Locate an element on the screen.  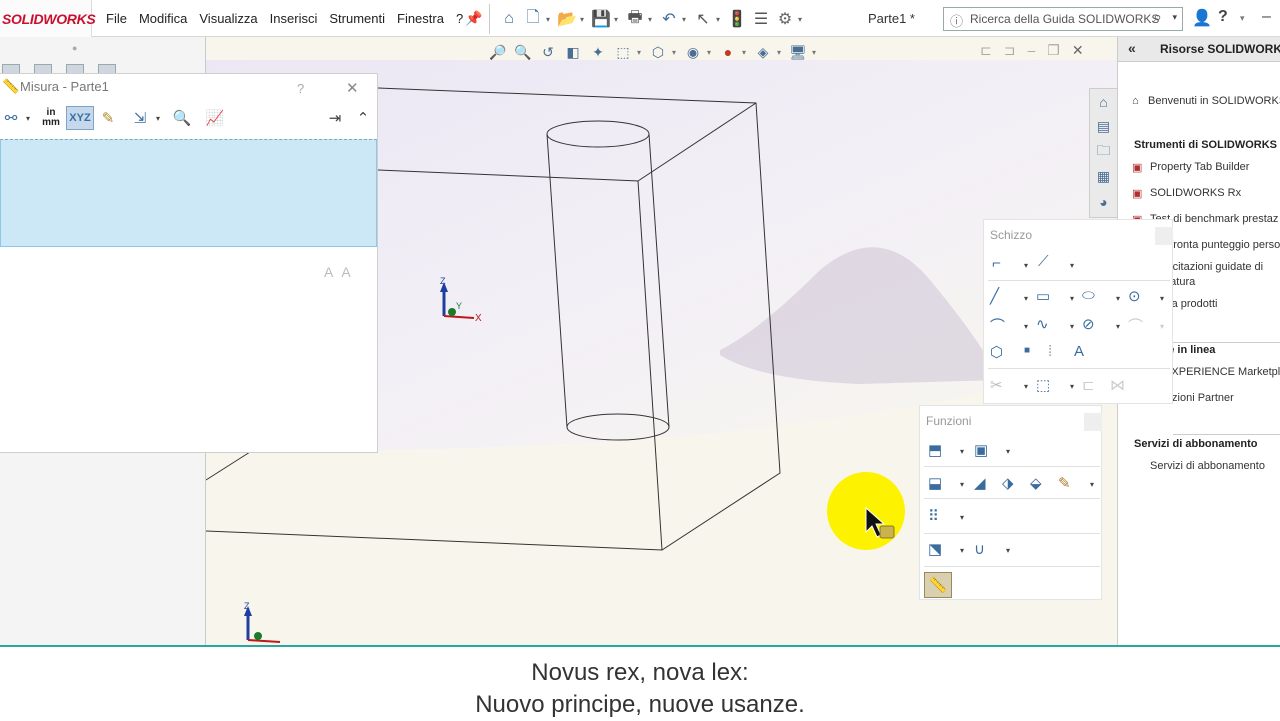
file-properties-icon: ☰ is located at coordinates (761, 19).